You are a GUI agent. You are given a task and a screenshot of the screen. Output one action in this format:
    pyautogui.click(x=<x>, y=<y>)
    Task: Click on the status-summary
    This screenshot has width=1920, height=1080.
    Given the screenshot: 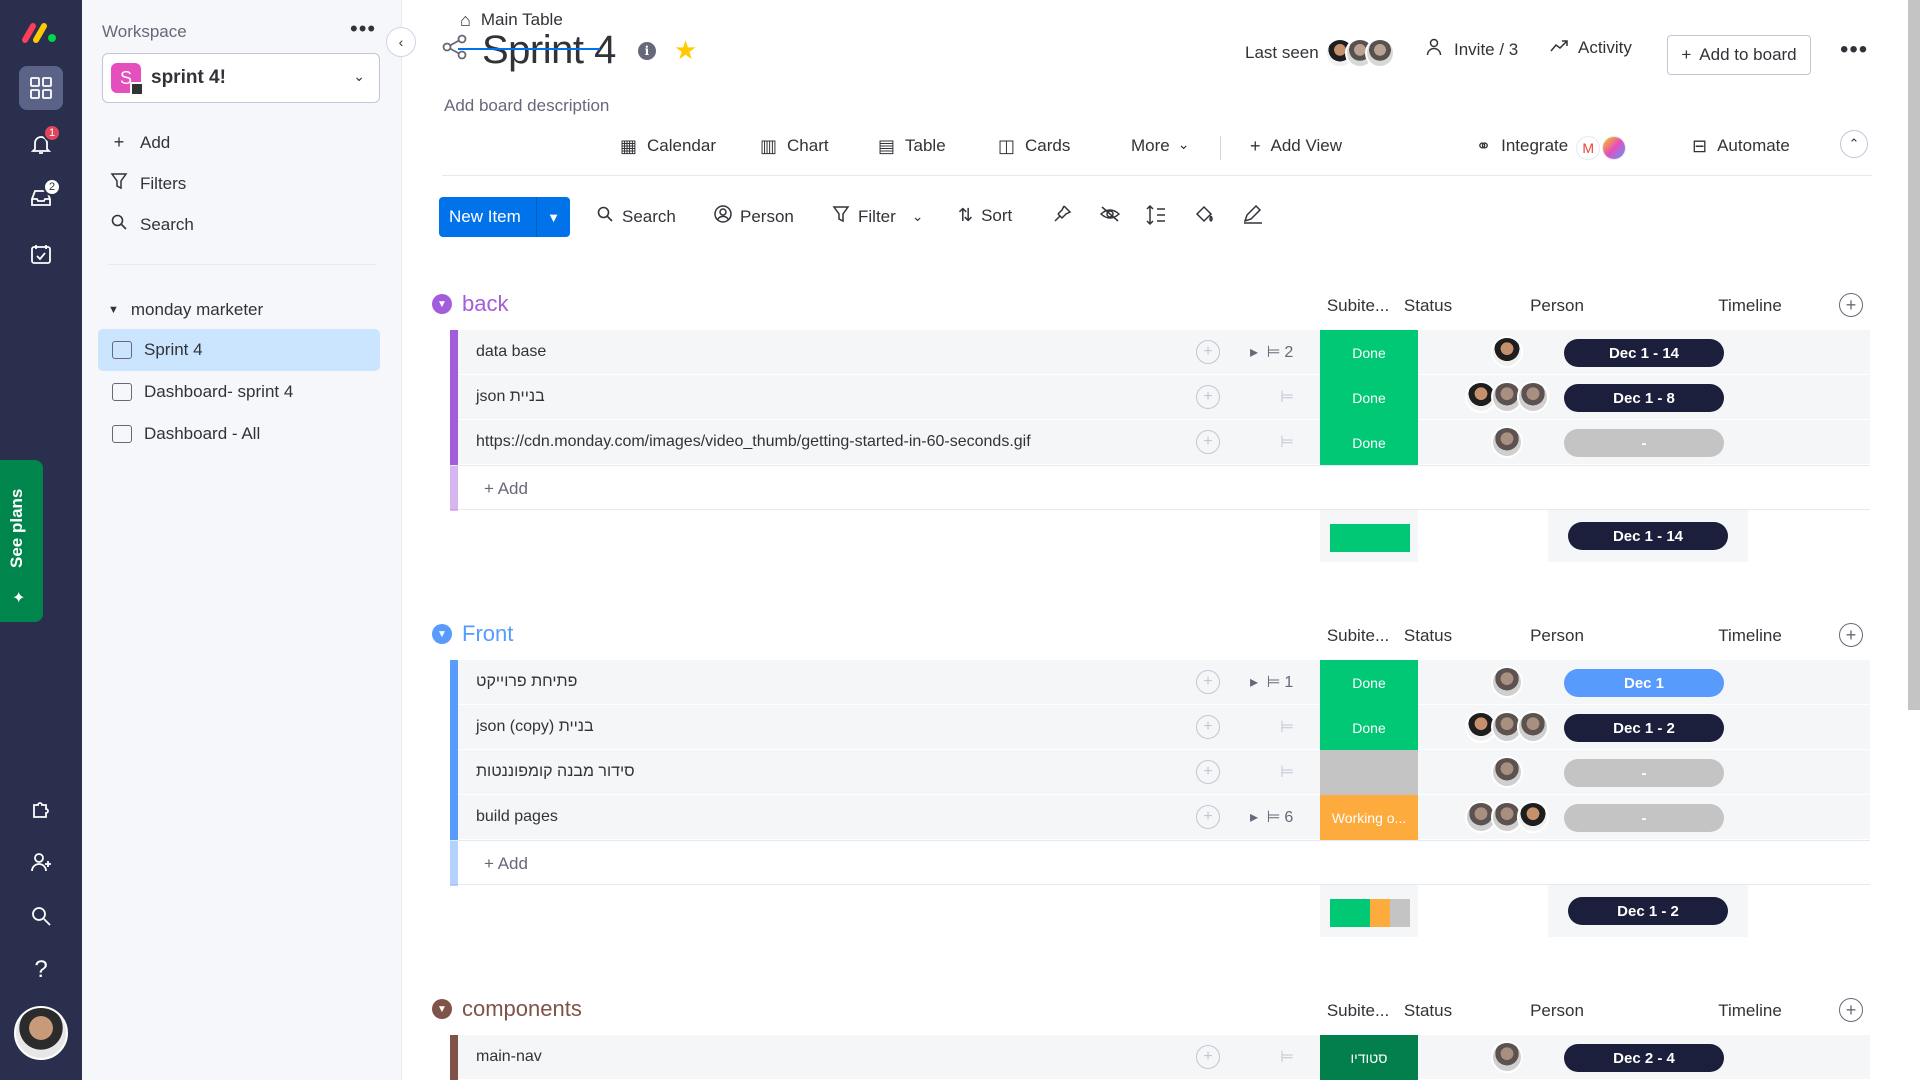 What is the action you would take?
    pyautogui.click(x=1369, y=536)
    